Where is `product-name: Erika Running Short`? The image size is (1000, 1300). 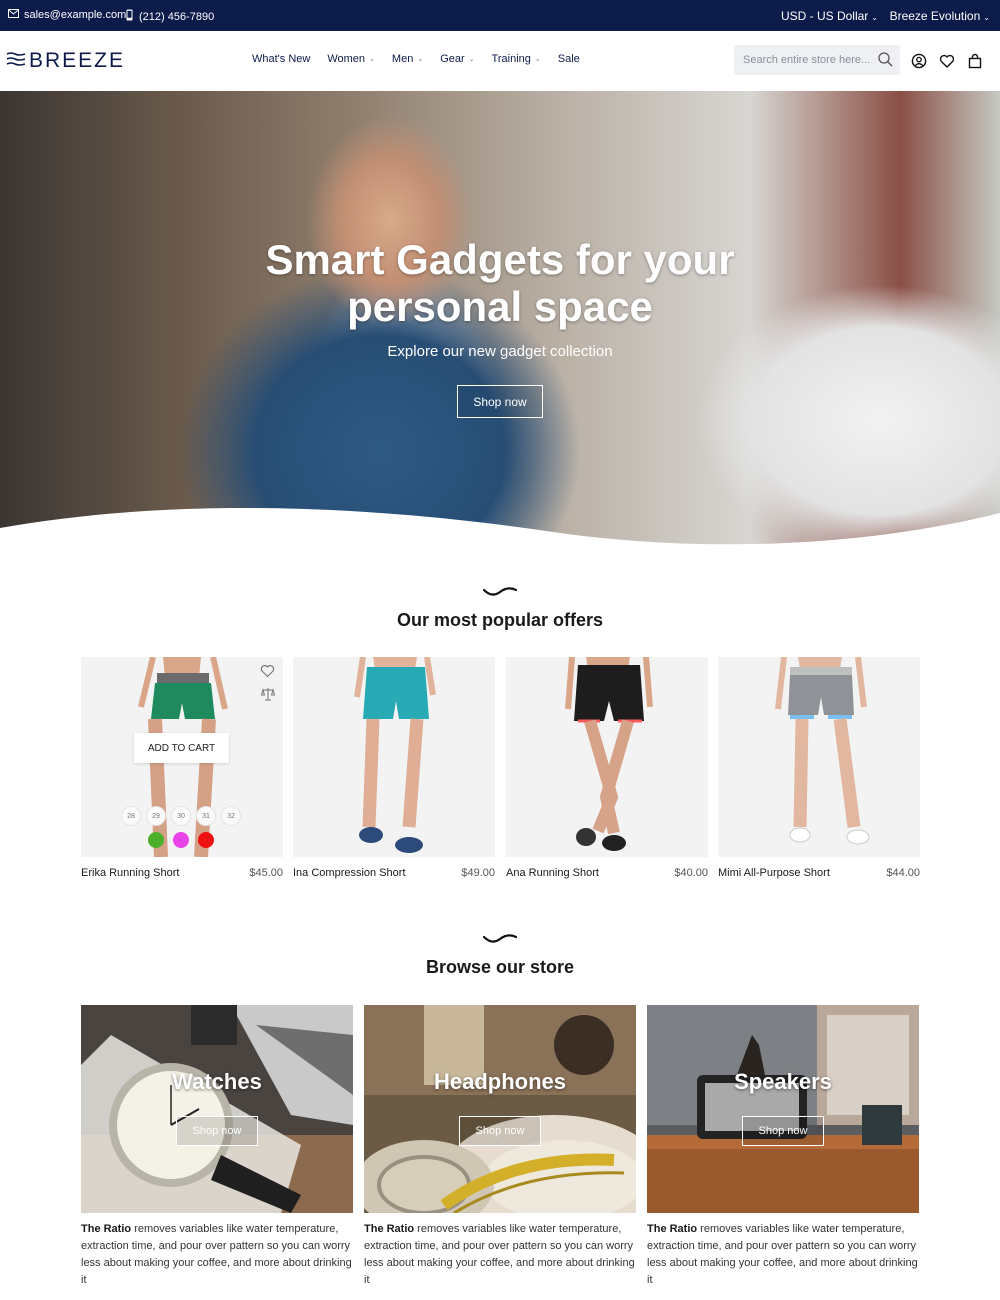
product-name: Erika Running Short is located at coordinates (130, 873).